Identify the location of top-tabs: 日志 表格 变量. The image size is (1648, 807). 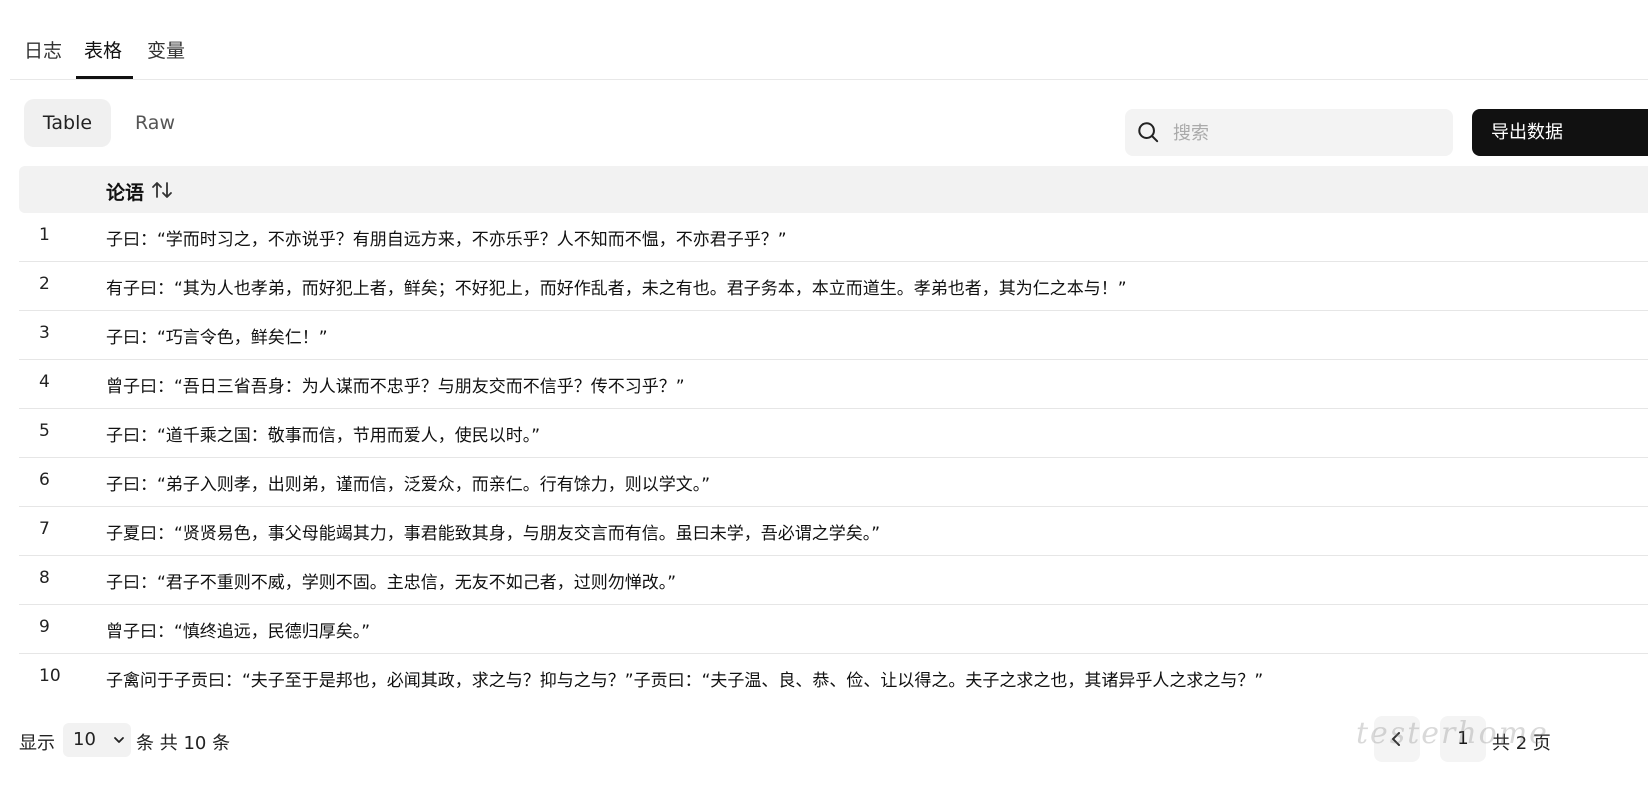
(829, 40).